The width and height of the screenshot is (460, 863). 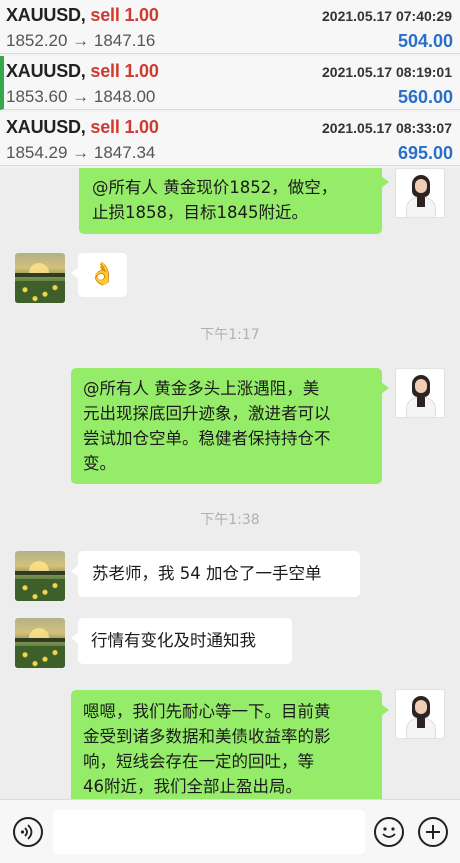 I want to click on voice-icon, so click(x=28, y=832).